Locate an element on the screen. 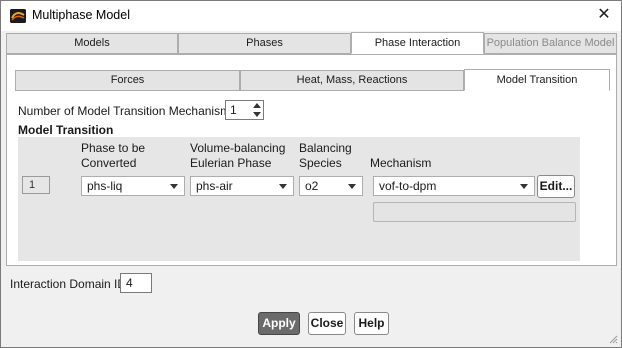  close-window-icon: ✕ is located at coordinates (604, 15).